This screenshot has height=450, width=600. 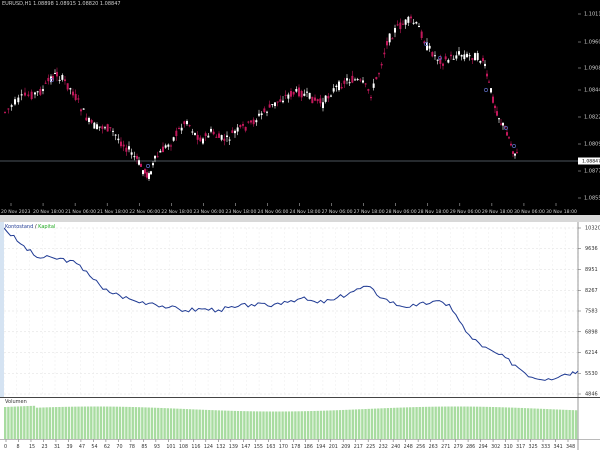 What do you see at coordinates (30, 227) in the screenshot?
I see `balance-legend: Kontostand / Kapital` at bounding box center [30, 227].